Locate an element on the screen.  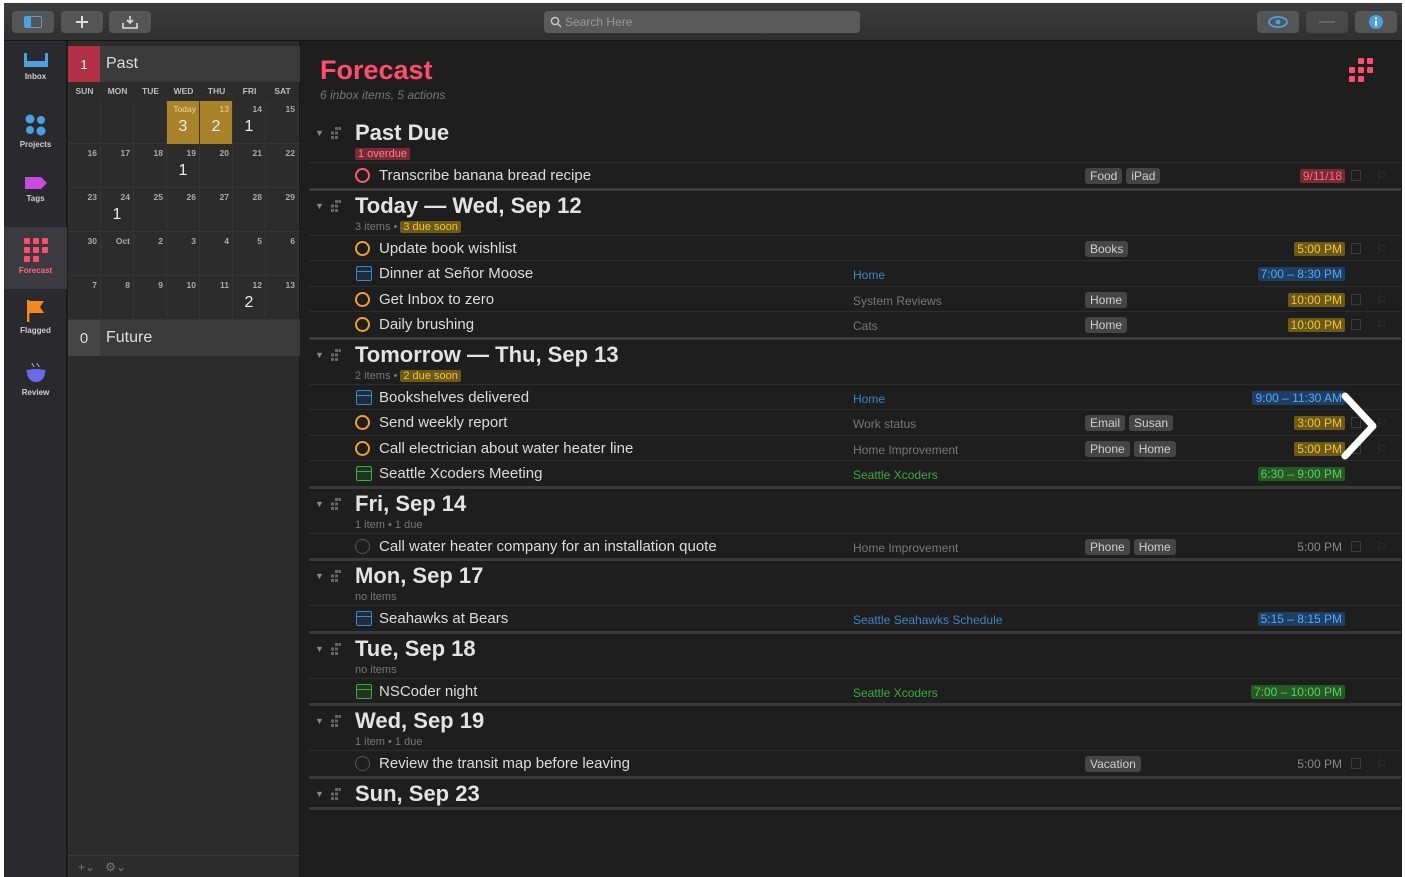
calendar-day: 27 is located at coordinates (216, 210).